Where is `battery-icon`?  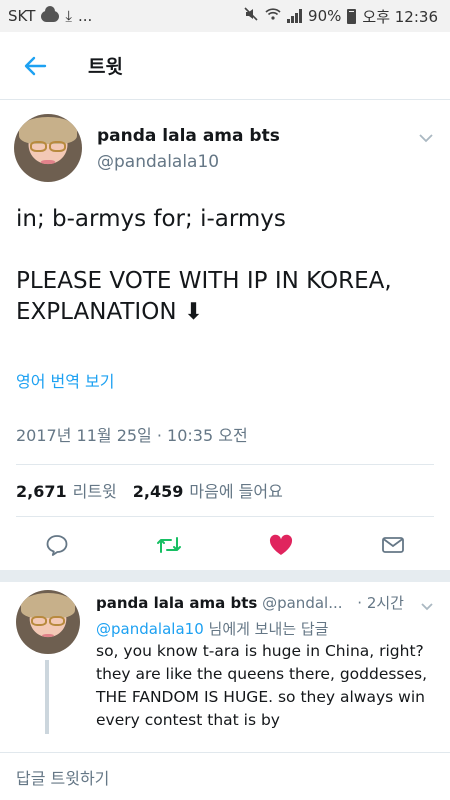 battery-icon is located at coordinates (352, 16).